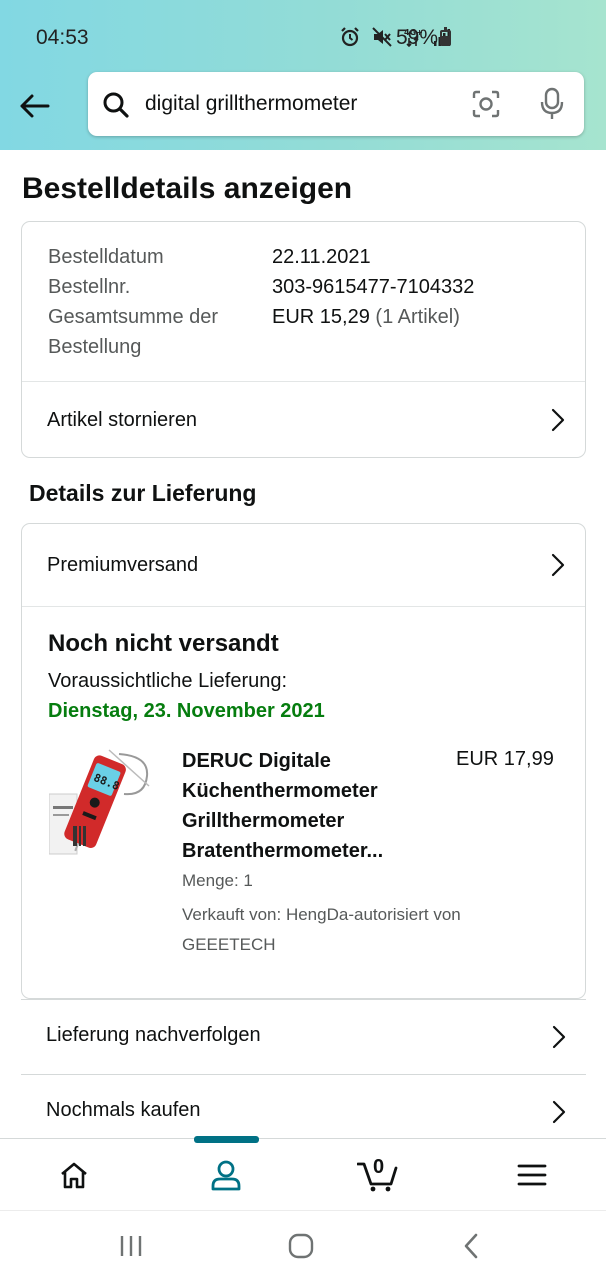 The width and height of the screenshot is (606, 1280). What do you see at coordinates (417, 37) in the screenshot?
I see `battery-percent: 59%` at bounding box center [417, 37].